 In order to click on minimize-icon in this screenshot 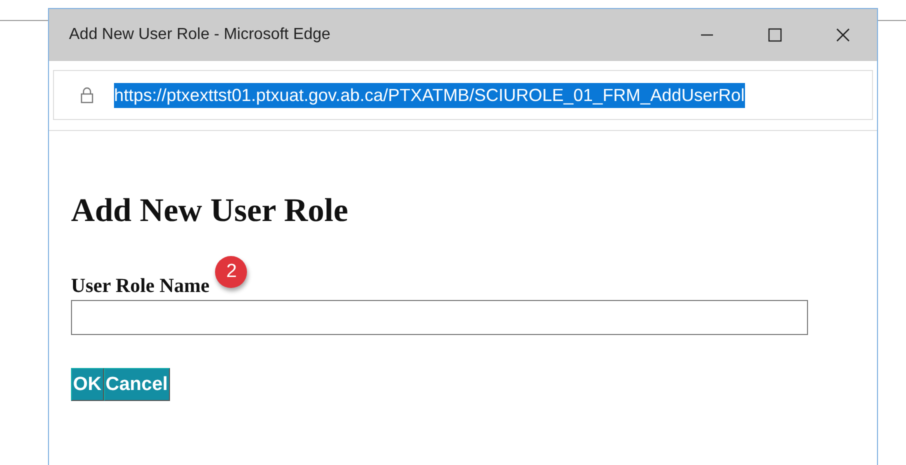, I will do `click(707, 35)`.